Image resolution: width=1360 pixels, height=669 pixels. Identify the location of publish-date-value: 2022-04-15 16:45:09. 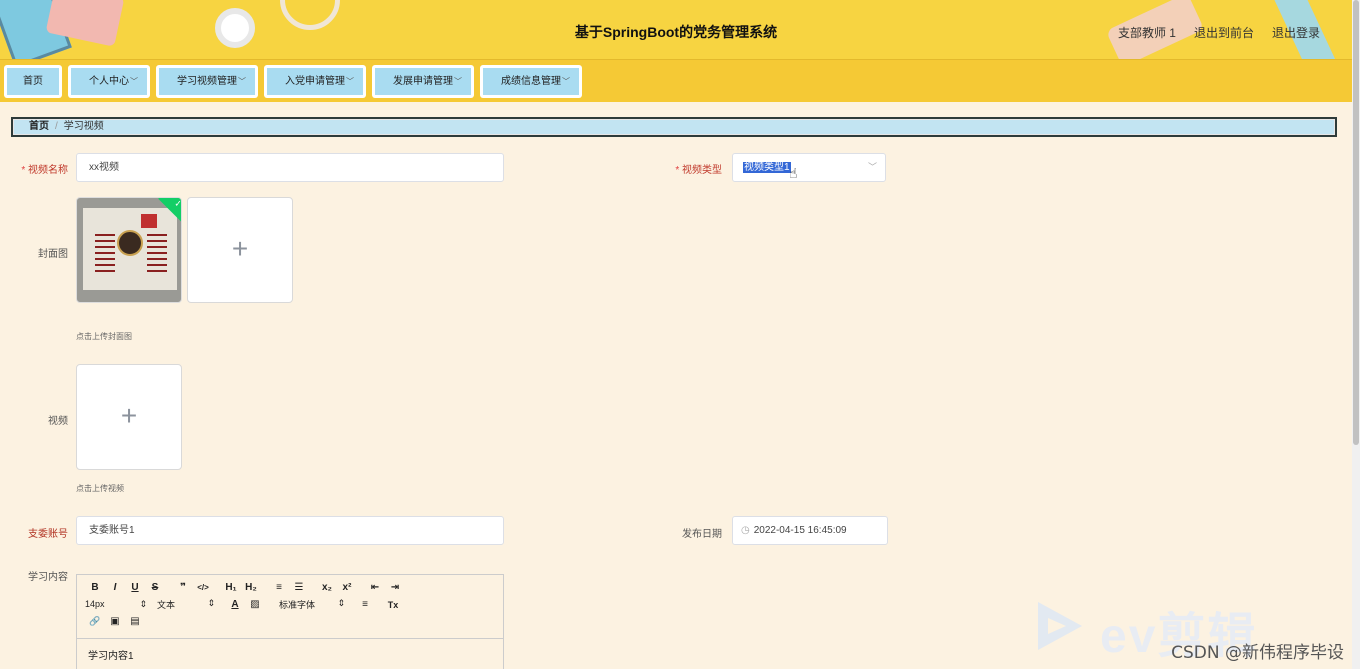
(800, 530).